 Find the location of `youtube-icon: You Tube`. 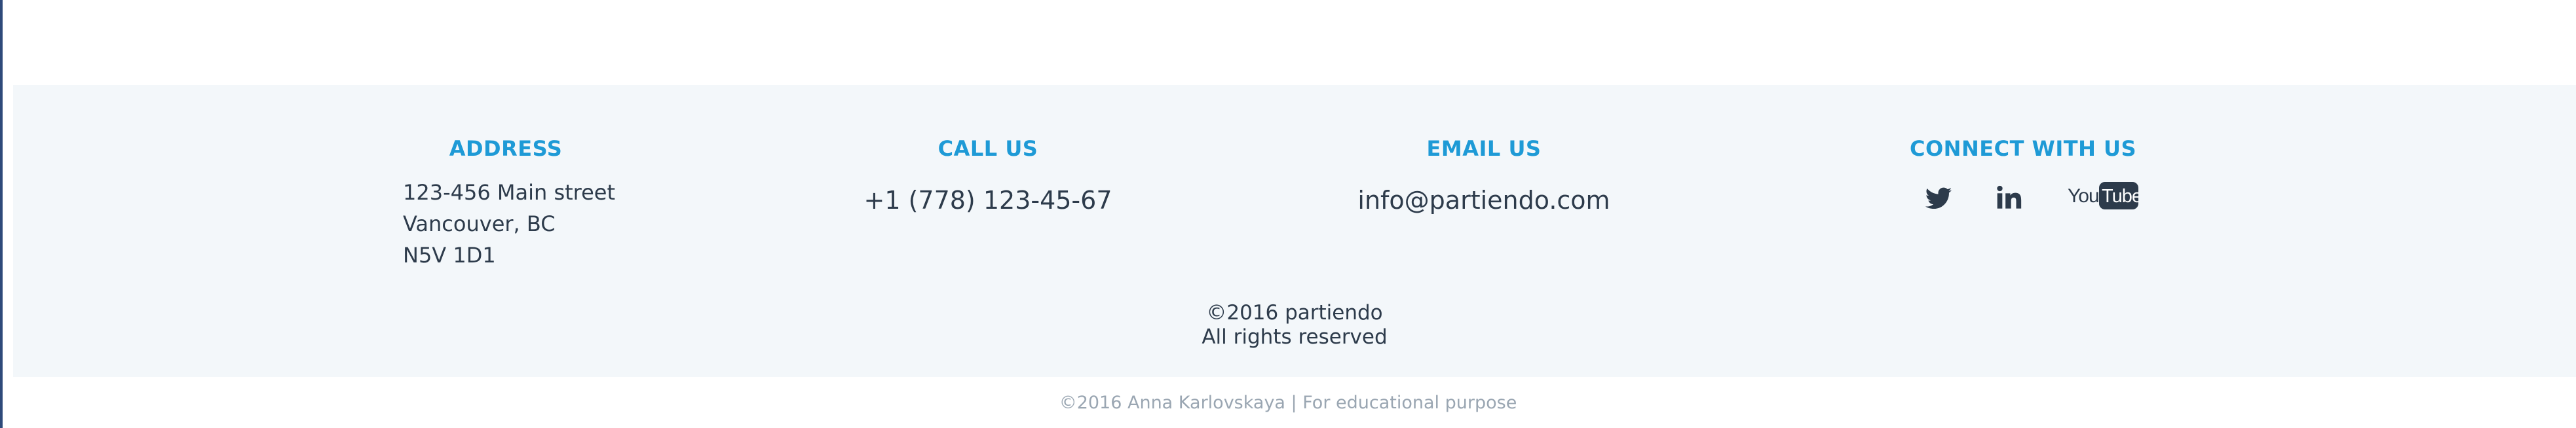

youtube-icon: You Tube is located at coordinates (2105, 195).